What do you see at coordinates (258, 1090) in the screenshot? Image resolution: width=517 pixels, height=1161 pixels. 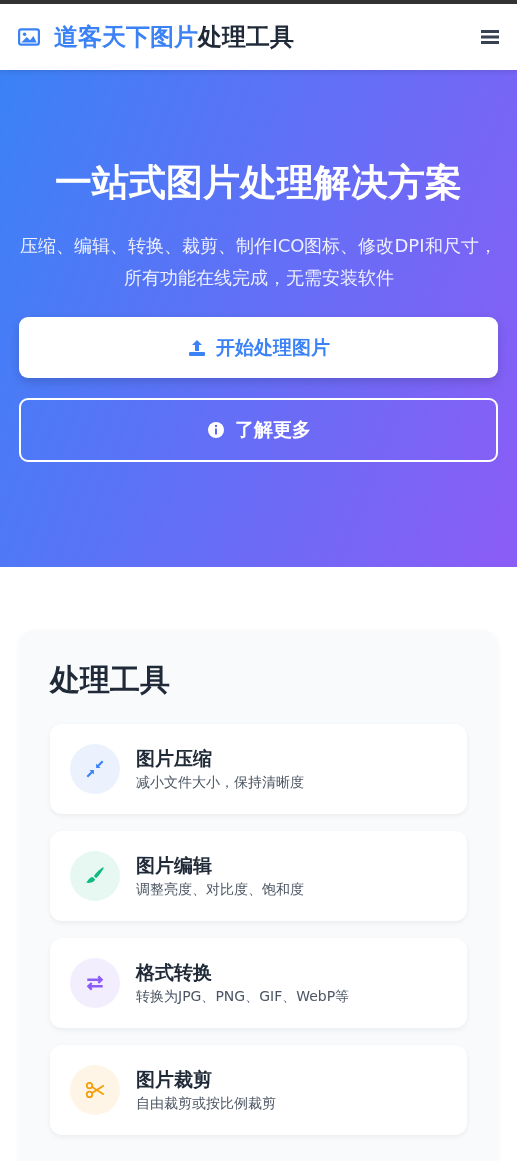 I see `tool-card: 图片裁剪 自由裁剪或按比例裁剪` at bounding box center [258, 1090].